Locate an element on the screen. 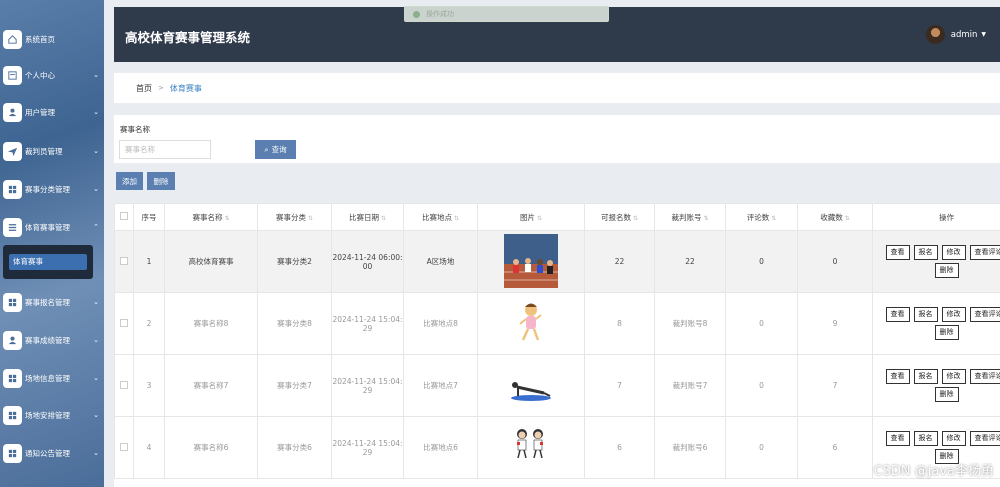 Image resolution: width=1000 pixels, height=487 pixels. column-header: 裁判账号 ⇅ is located at coordinates (690, 217).